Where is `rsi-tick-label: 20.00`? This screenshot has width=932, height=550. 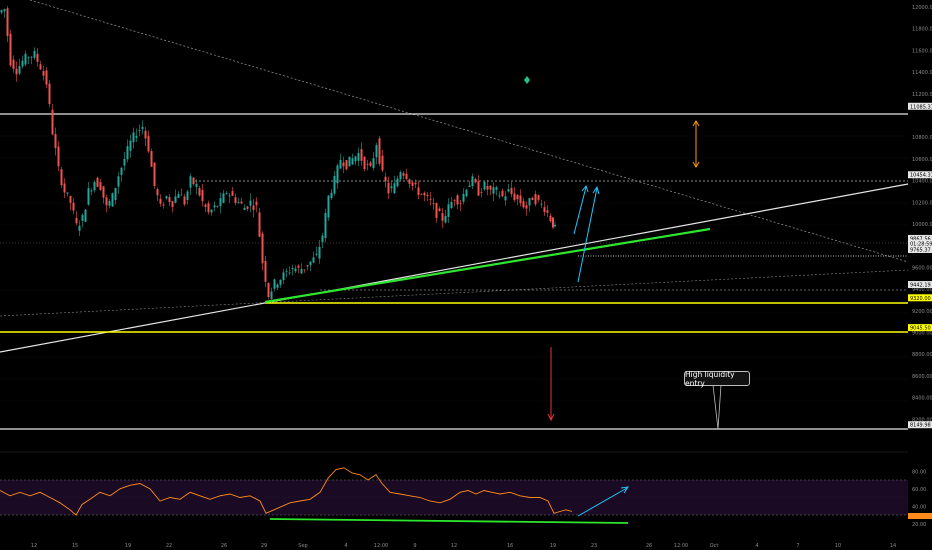 rsi-tick-label: 20.00 is located at coordinates (919, 525).